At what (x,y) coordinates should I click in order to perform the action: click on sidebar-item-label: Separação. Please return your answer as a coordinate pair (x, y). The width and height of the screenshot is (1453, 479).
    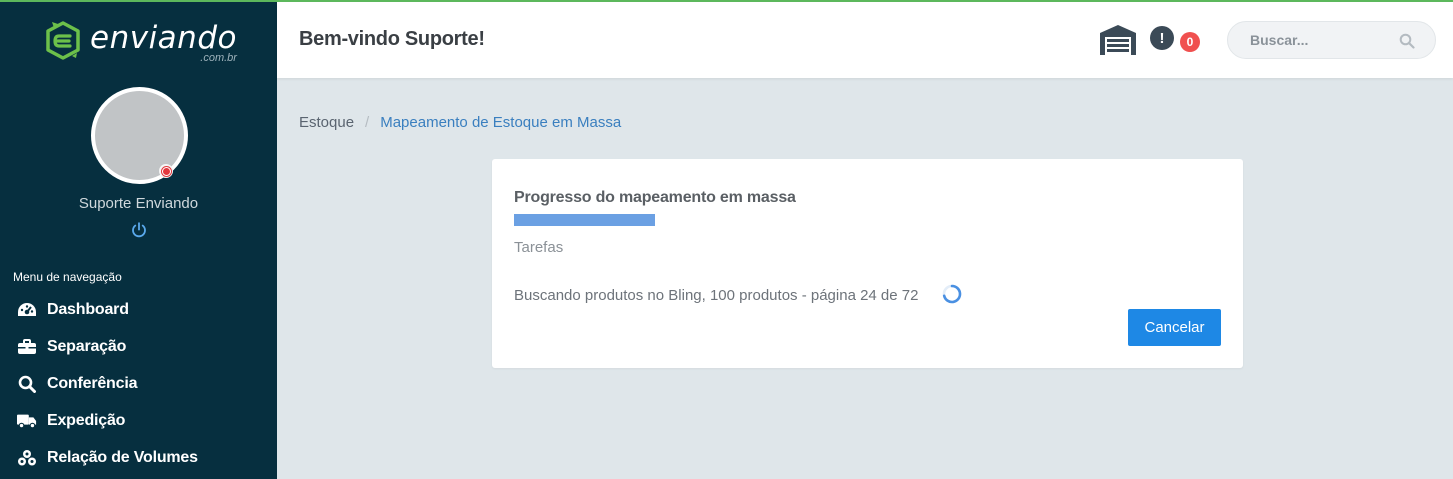
    Looking at the image, I should click on (87, 346).